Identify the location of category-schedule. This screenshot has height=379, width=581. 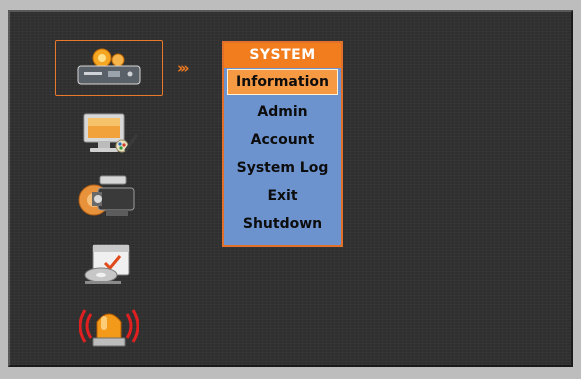
(109, 264).